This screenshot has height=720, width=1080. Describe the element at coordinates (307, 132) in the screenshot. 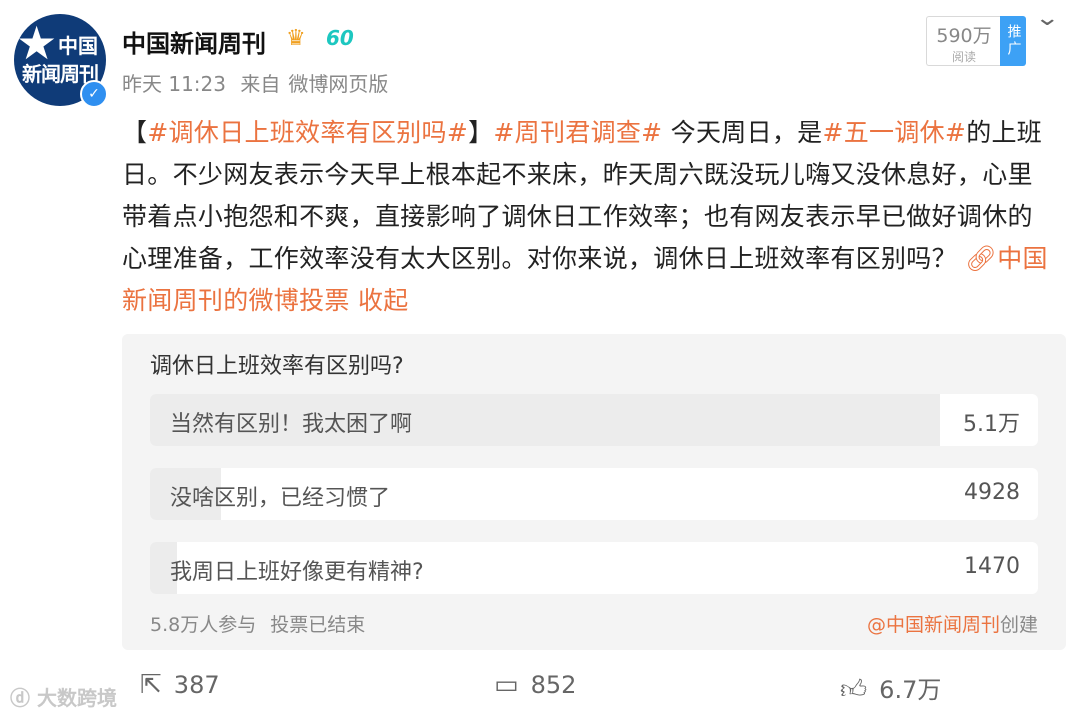

I see `hashtag-link: #调休日上班效率有区别吗#` at that location.